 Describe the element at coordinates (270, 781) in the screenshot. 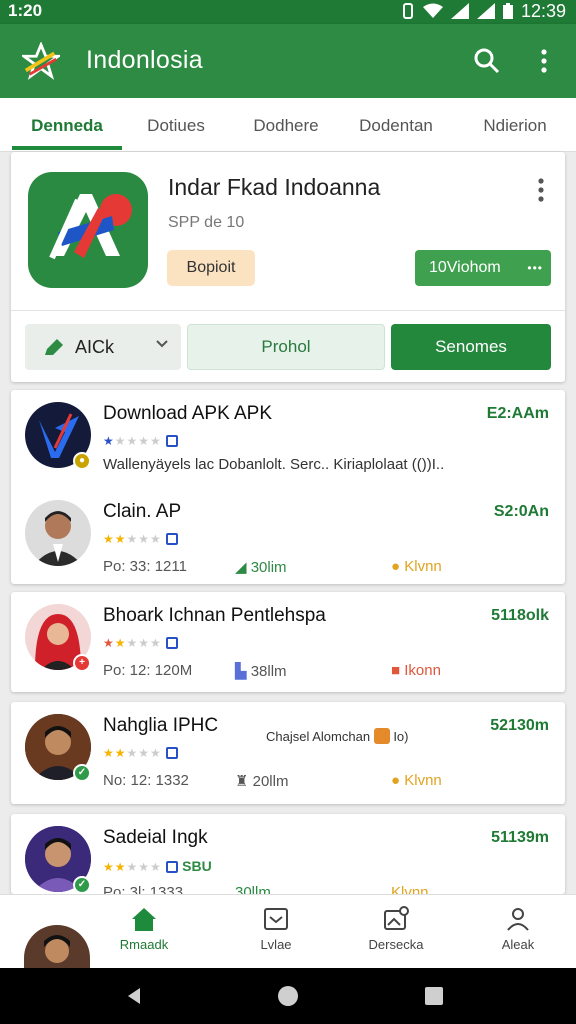

I see `item-meta-mid-text: 20llm` at that location.